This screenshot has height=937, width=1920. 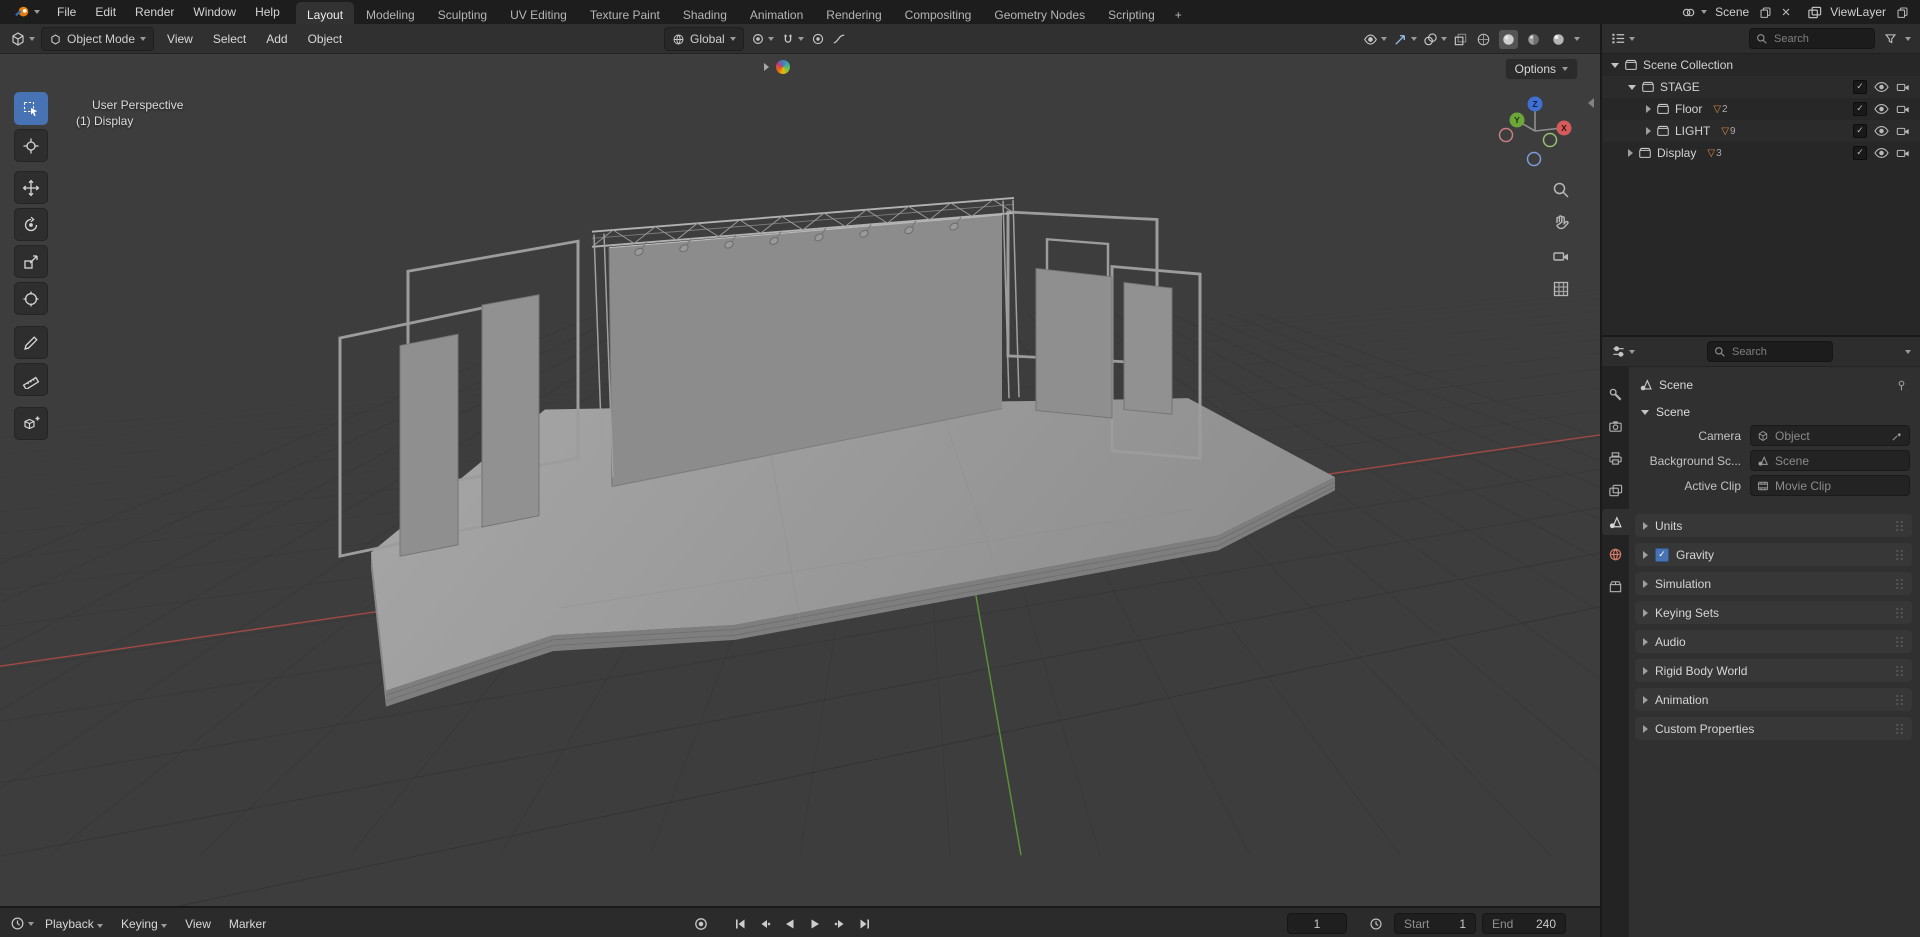 I want to click on tool-transform, so click(x=31, y=298).